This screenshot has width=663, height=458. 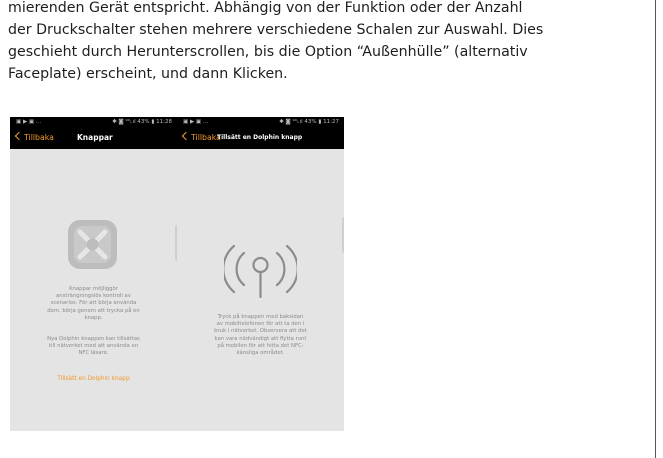 What do you see at coordinates (309, 122) in the screenshot?
I see `status-icons-right: ✱ ◙ ⁹⁰ₗ.ıl 43% ▮ 11:27` at bounding box center [309, 122].